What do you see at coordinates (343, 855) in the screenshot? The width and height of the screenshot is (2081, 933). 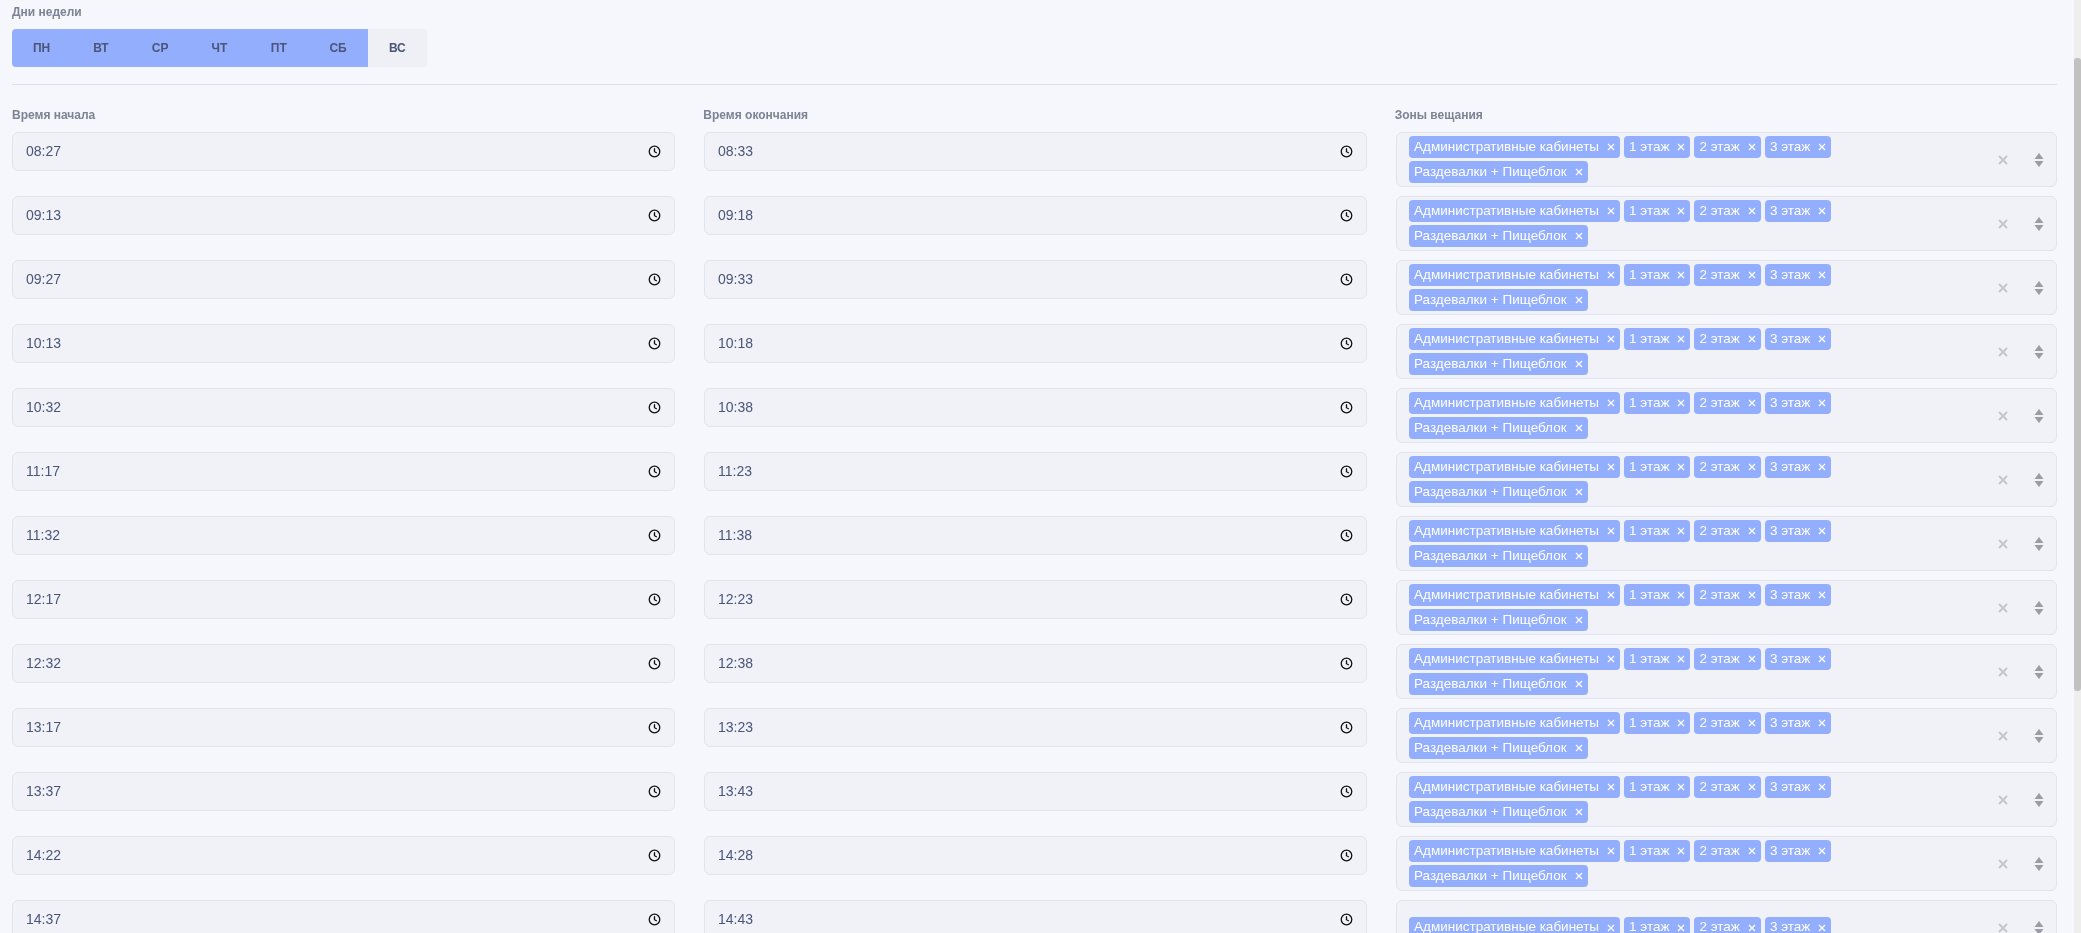 I see `time-field: 14:22` at bounding box center [343, 855].